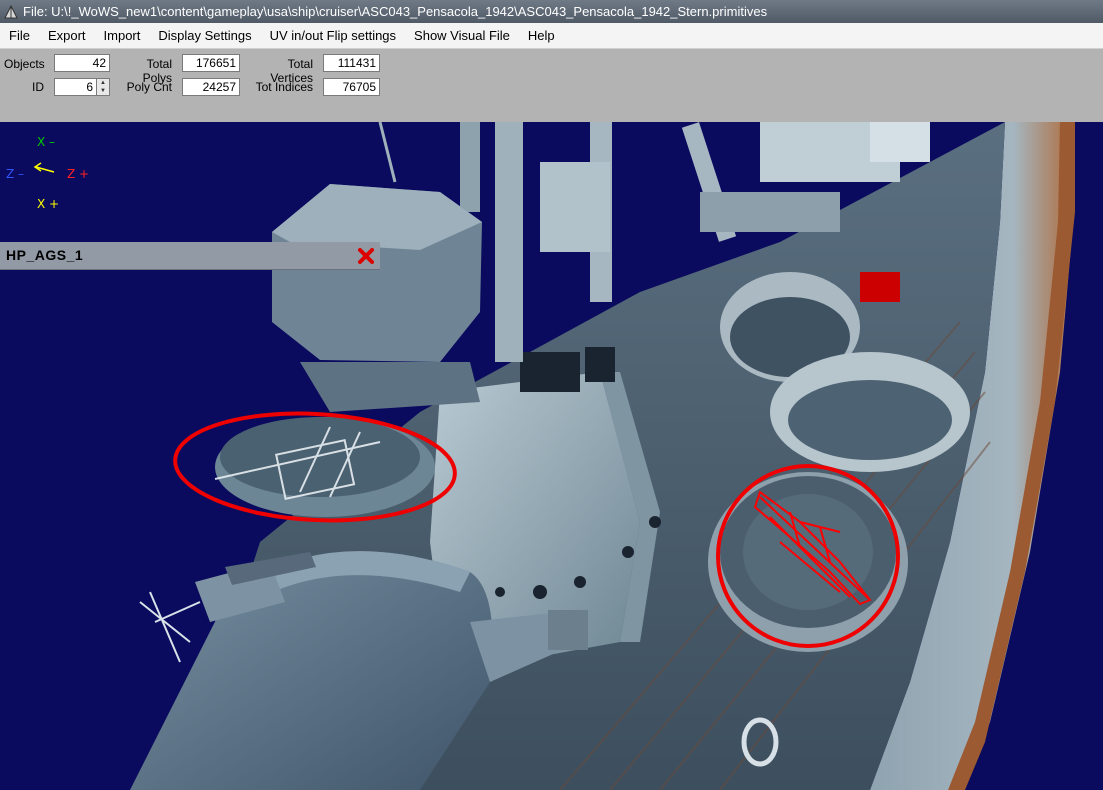 The width and height of the screenshot is (1103, 790). What do you see at coordinates (82, 63) in the screenshot?
I see `objects-field: 42` at bounding box center [82, 63].